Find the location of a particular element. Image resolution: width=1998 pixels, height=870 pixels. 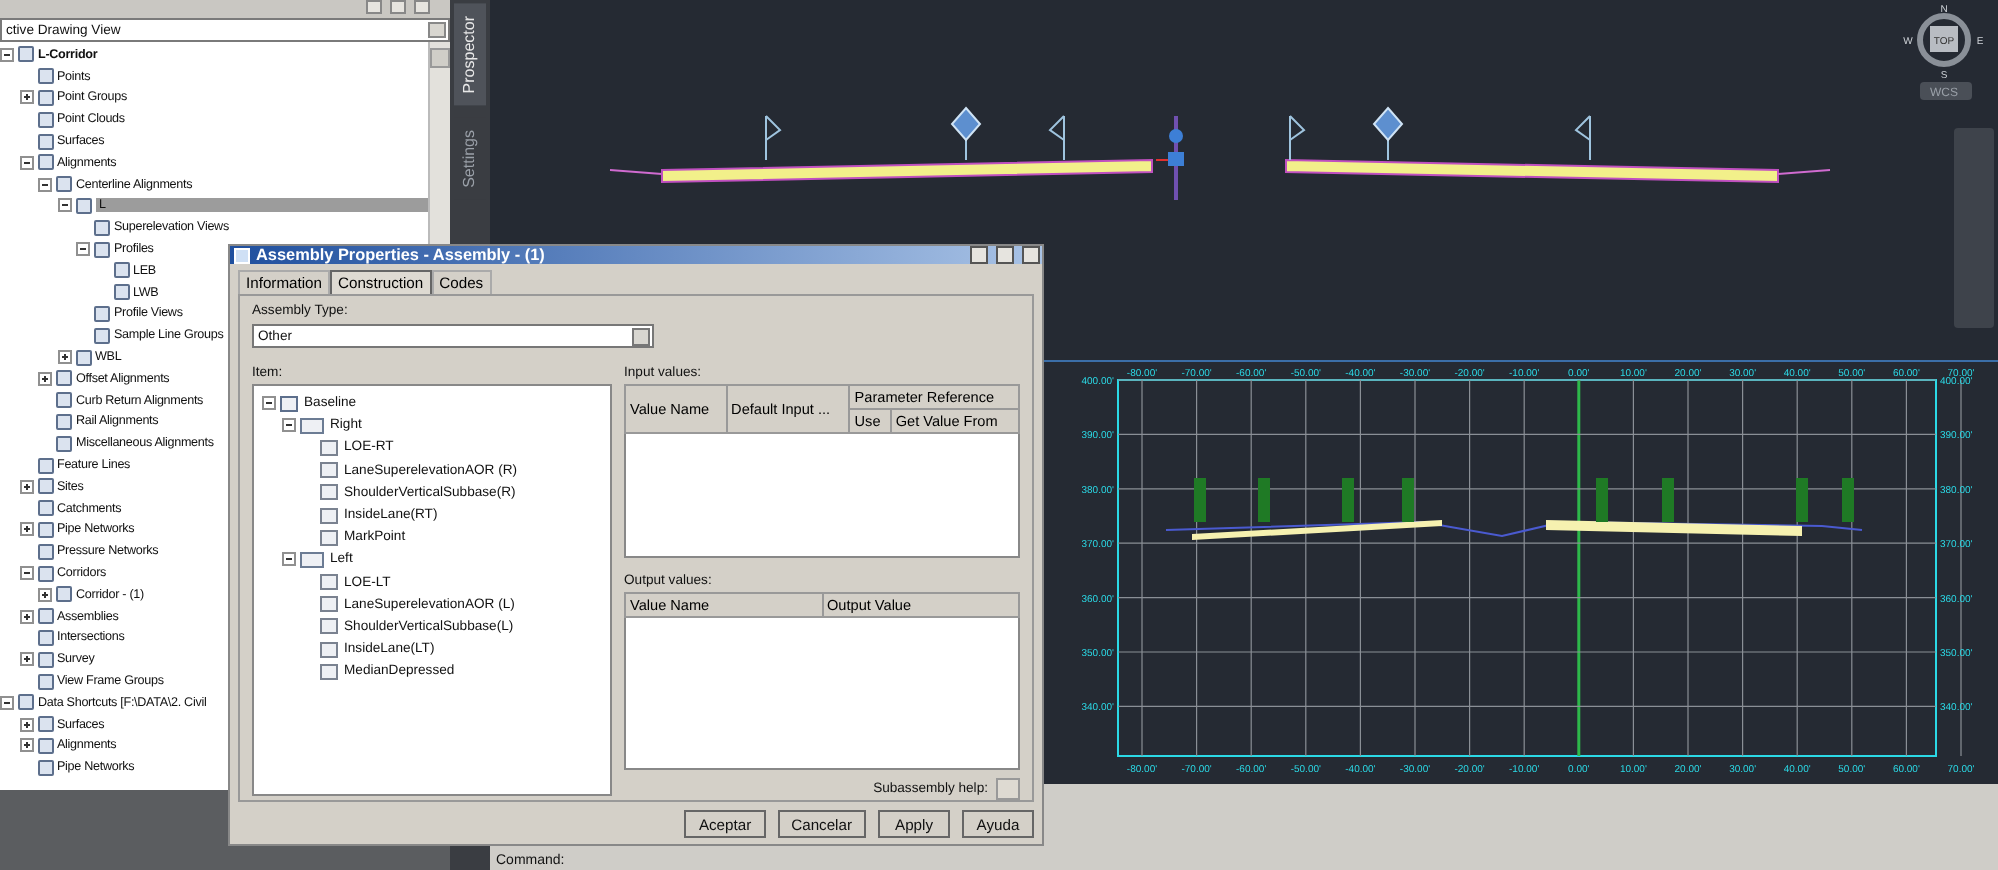

maximize-button is located at coordinates (1005, 255).